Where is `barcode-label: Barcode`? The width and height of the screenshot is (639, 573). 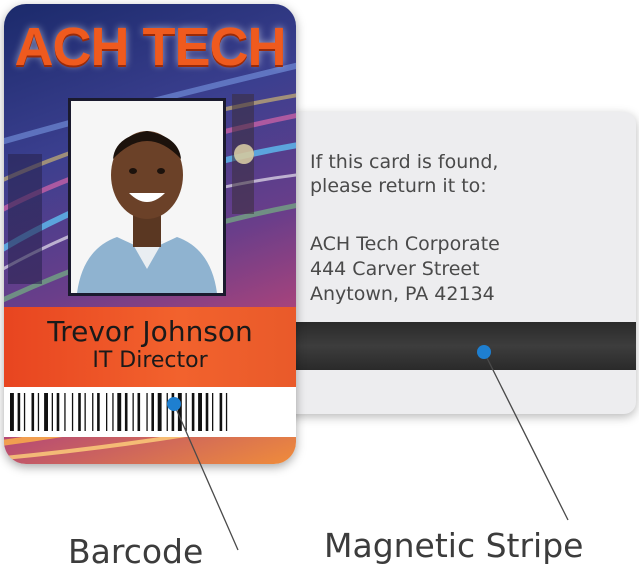 barcode-label: Barcode is located at coordinates (136, 551).